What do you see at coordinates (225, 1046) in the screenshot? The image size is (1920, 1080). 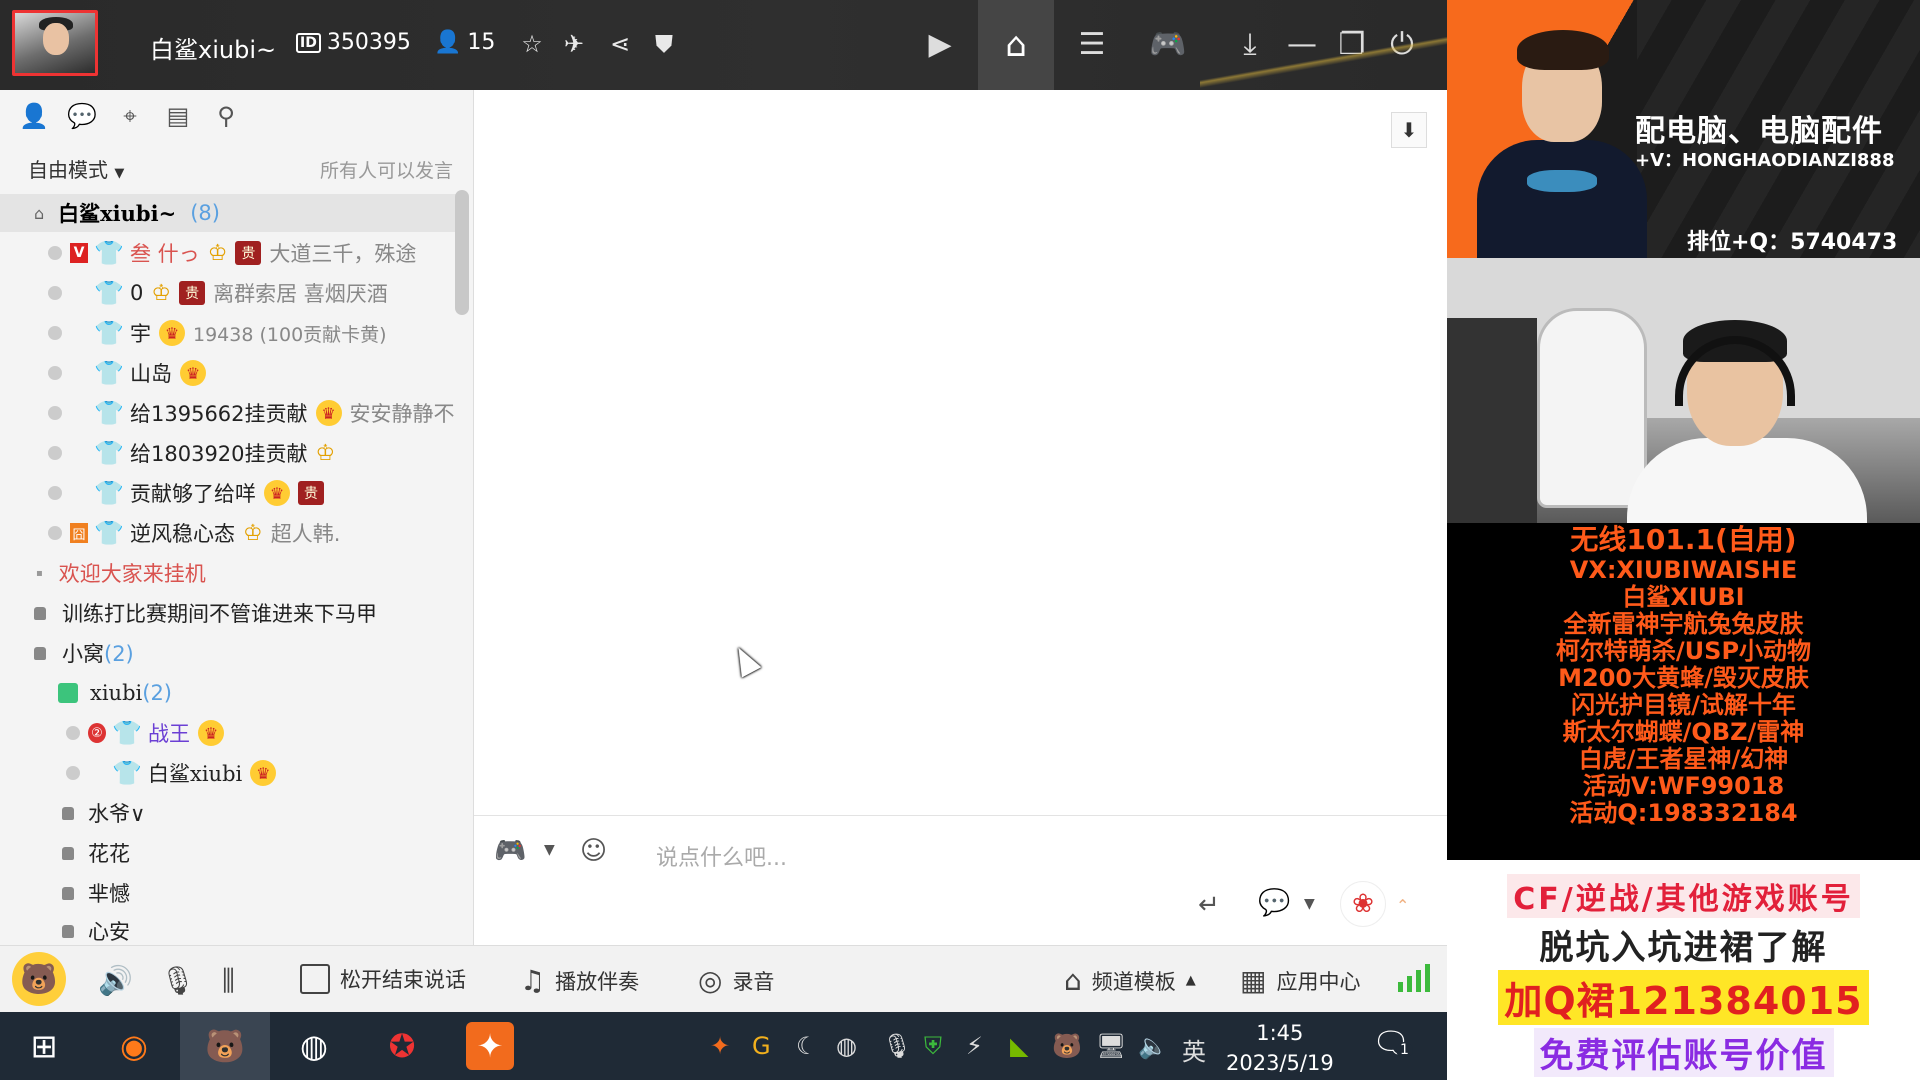 I see `yy-app-icon: 🐻` at bounding box center [225, 1046].